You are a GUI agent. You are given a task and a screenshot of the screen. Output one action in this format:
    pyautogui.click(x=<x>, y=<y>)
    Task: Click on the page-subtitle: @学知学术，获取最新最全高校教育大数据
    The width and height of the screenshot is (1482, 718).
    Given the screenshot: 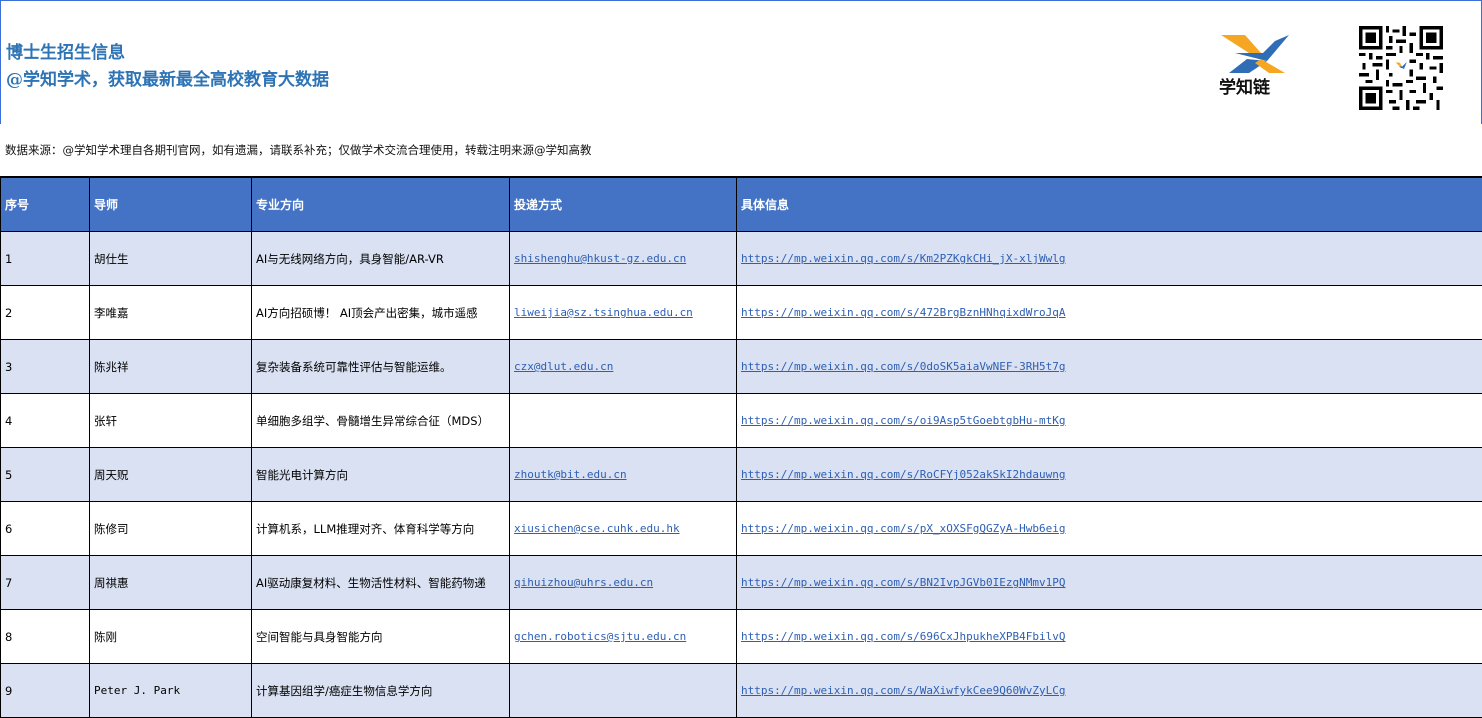 What is the action you would take?
    pyautogui.click(x=167, y=77)
    